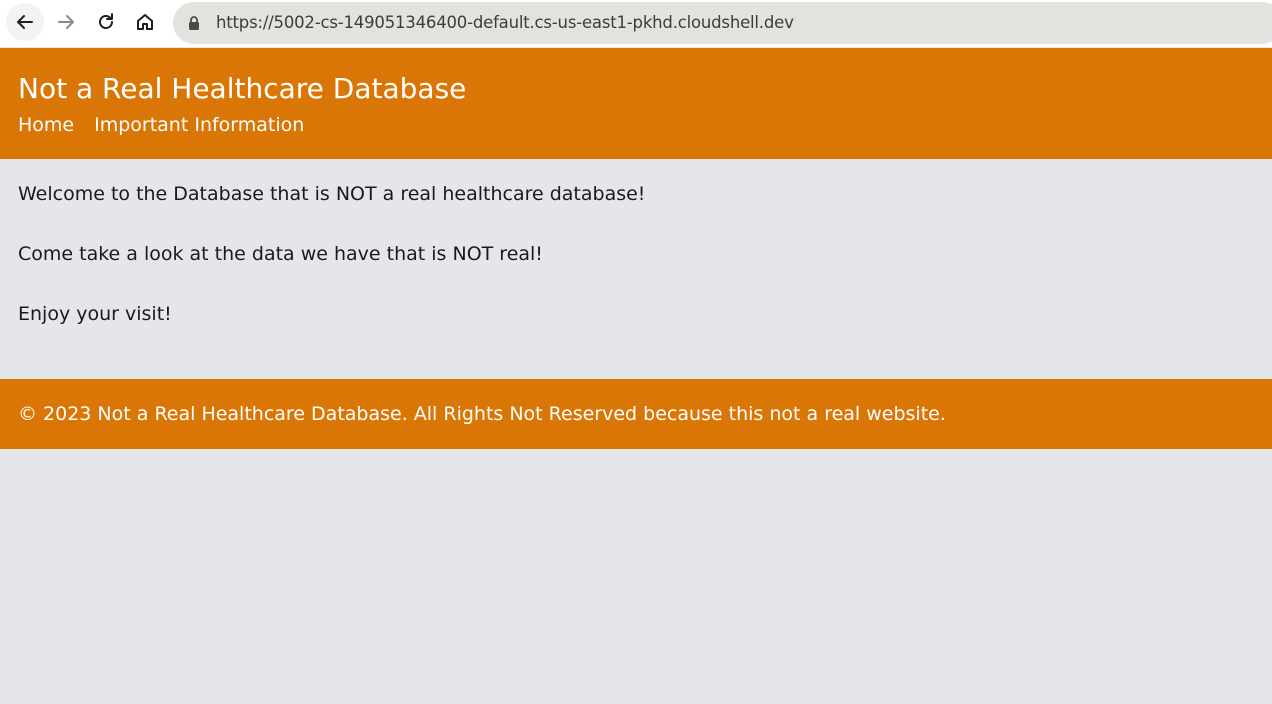  I want to click on back-button, so click(25, 22).